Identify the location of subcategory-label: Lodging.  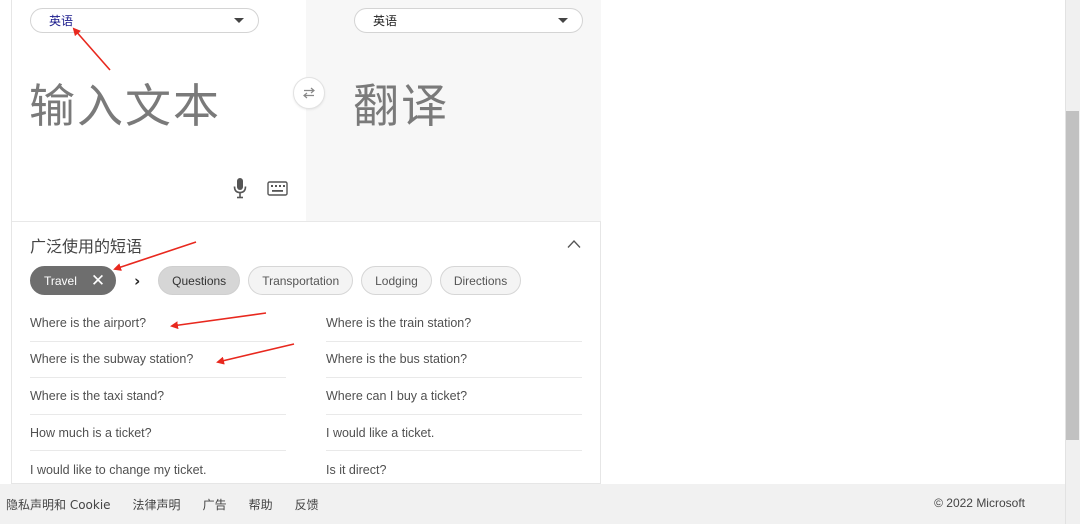
(396, 280).